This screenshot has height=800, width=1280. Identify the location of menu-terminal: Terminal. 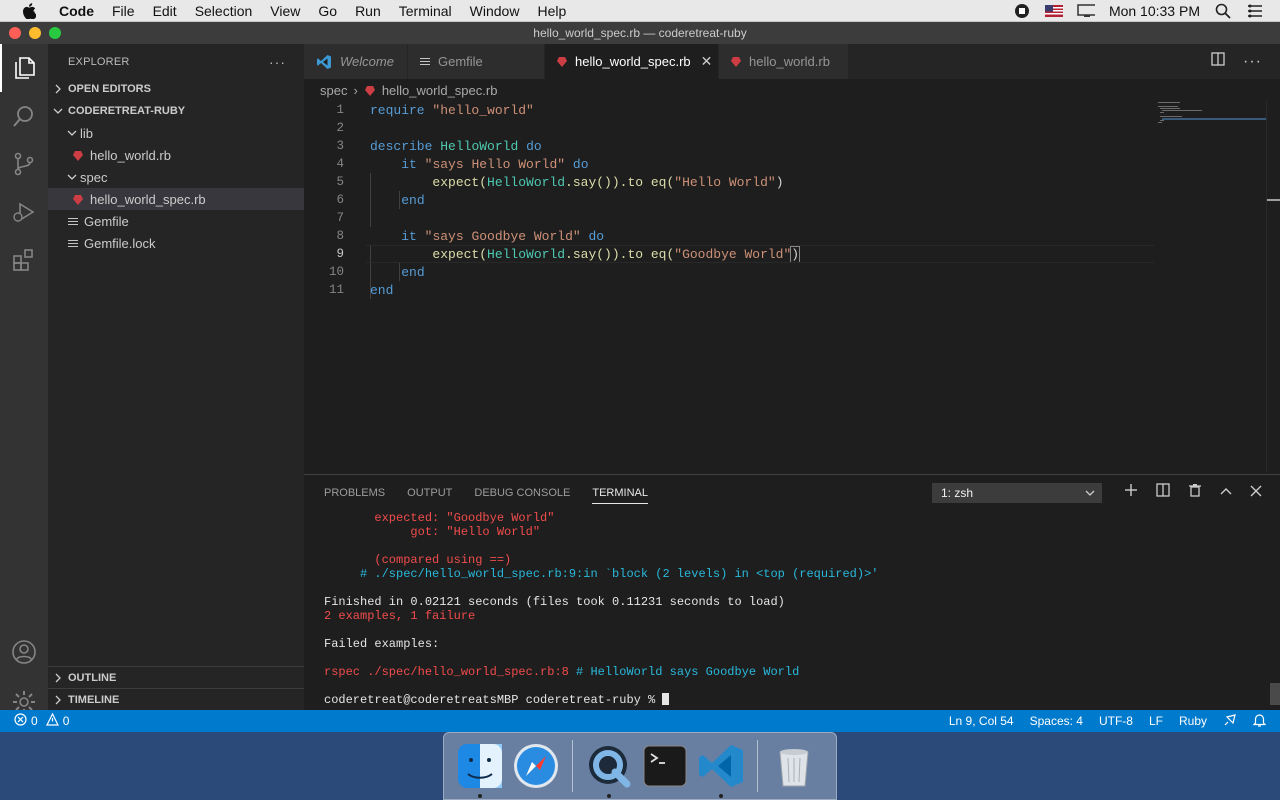
(425, 11).